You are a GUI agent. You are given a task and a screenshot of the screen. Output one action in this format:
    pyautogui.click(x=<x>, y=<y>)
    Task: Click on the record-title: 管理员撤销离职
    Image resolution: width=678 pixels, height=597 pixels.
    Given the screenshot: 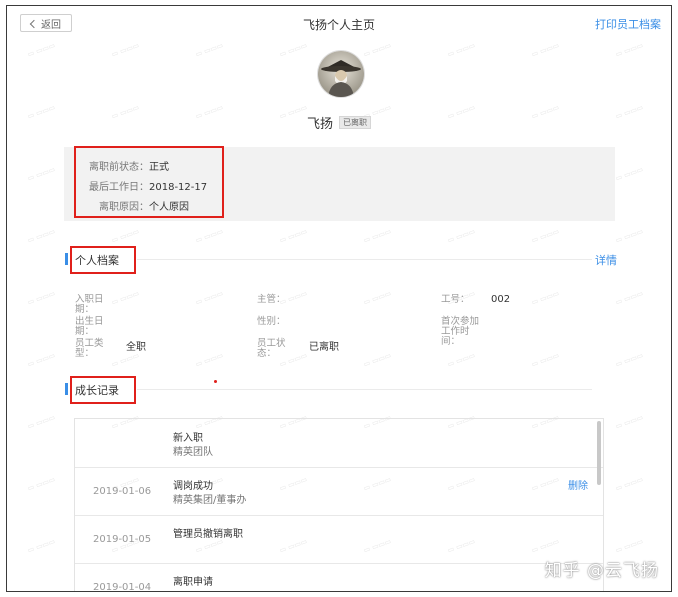 What is the action you would take?
    pyautogui.click(x=208, y=534)
    